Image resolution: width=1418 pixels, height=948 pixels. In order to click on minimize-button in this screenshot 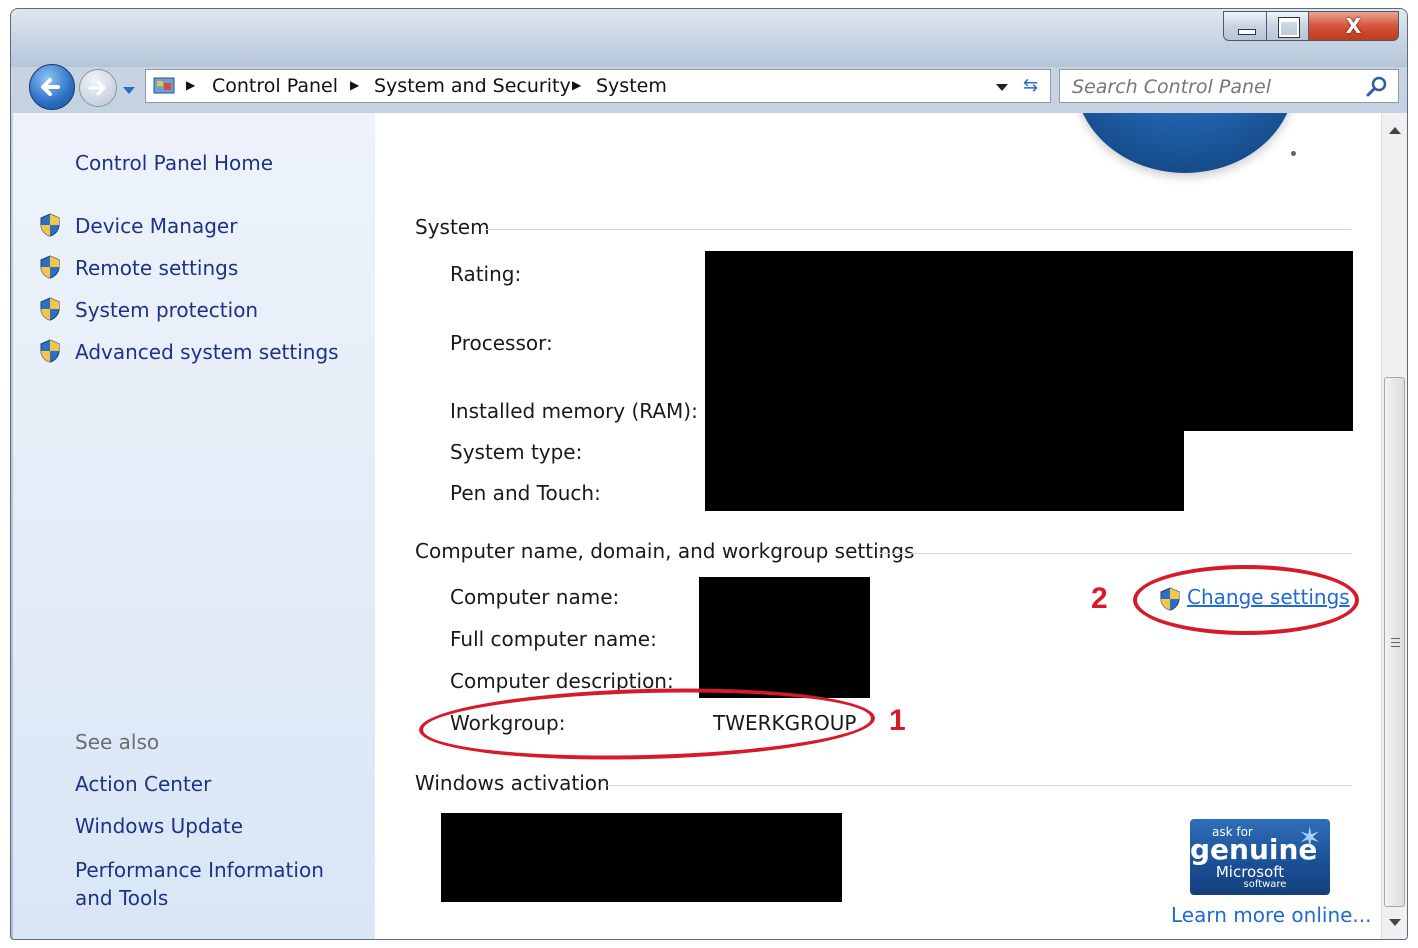, I will do `click(1245, 26)`.